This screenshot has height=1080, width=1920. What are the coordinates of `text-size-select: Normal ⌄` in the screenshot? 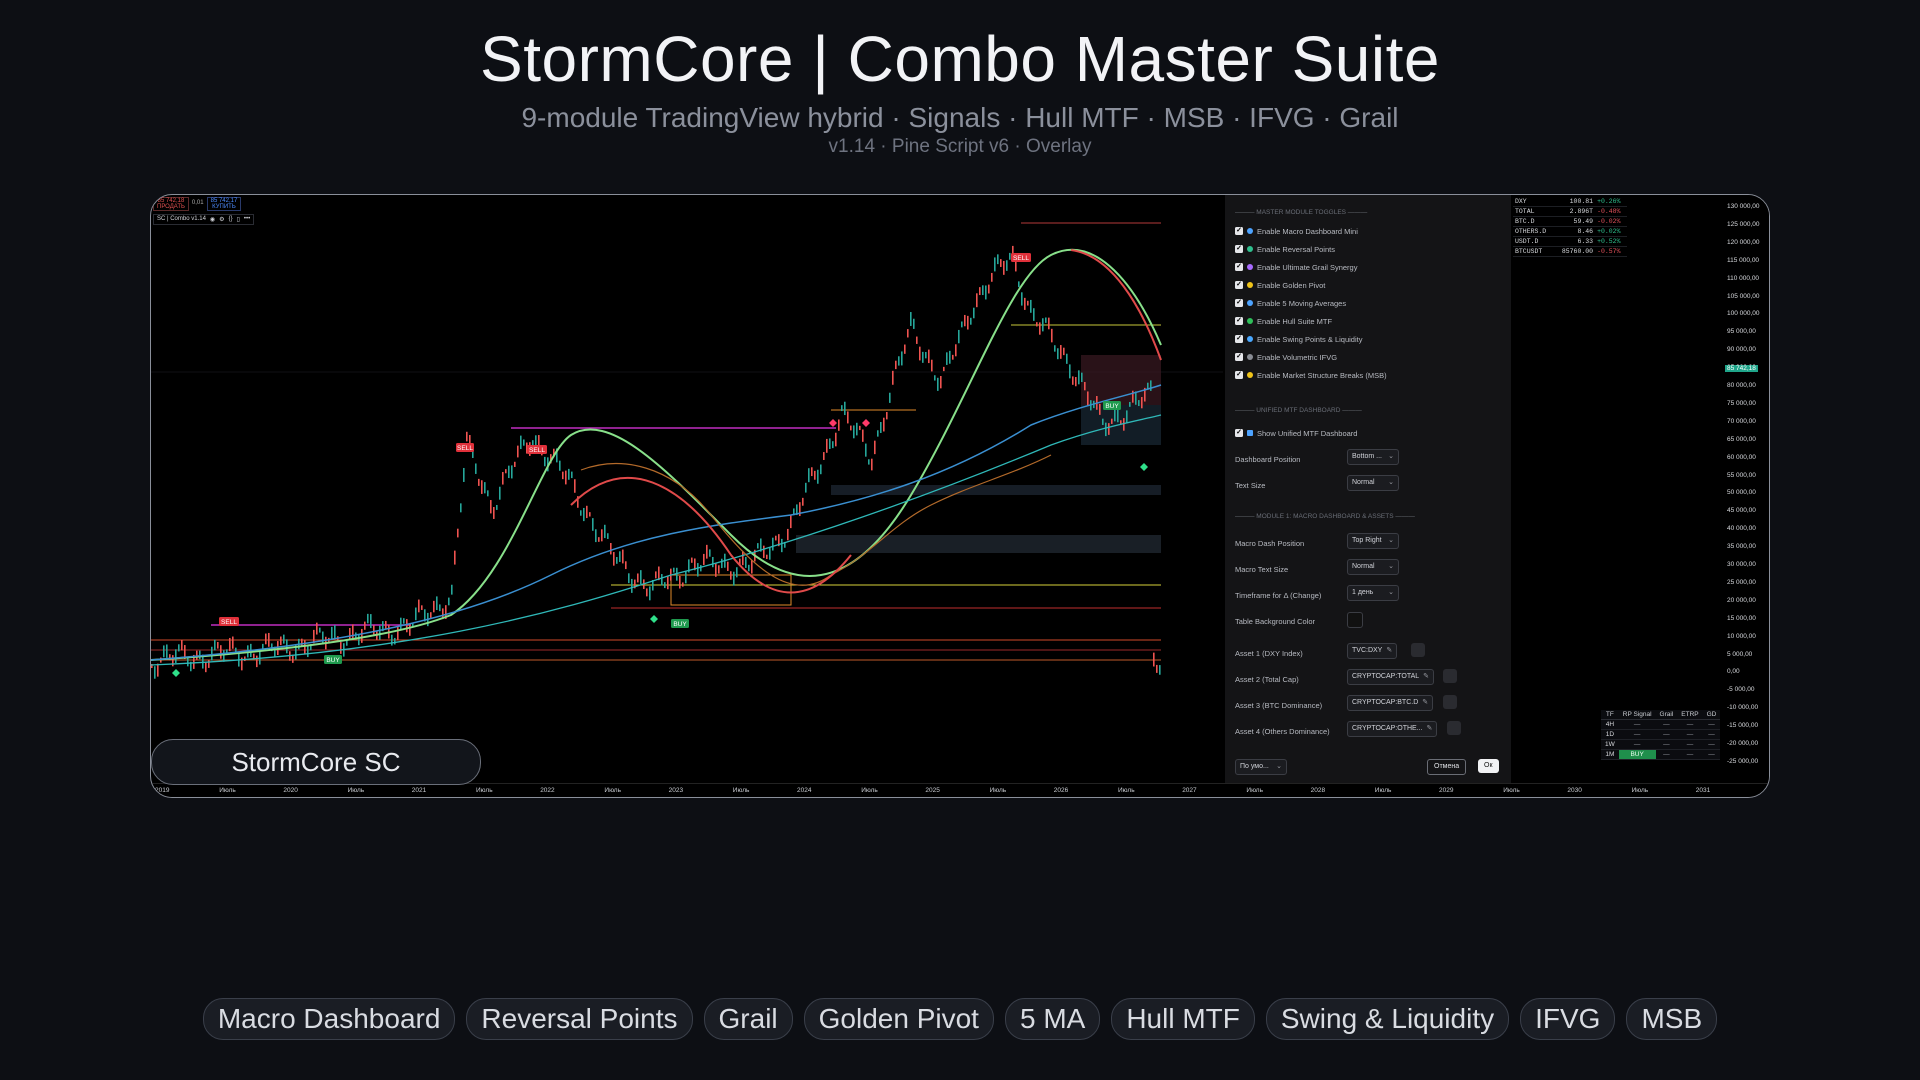 It's located at (1373, 483).